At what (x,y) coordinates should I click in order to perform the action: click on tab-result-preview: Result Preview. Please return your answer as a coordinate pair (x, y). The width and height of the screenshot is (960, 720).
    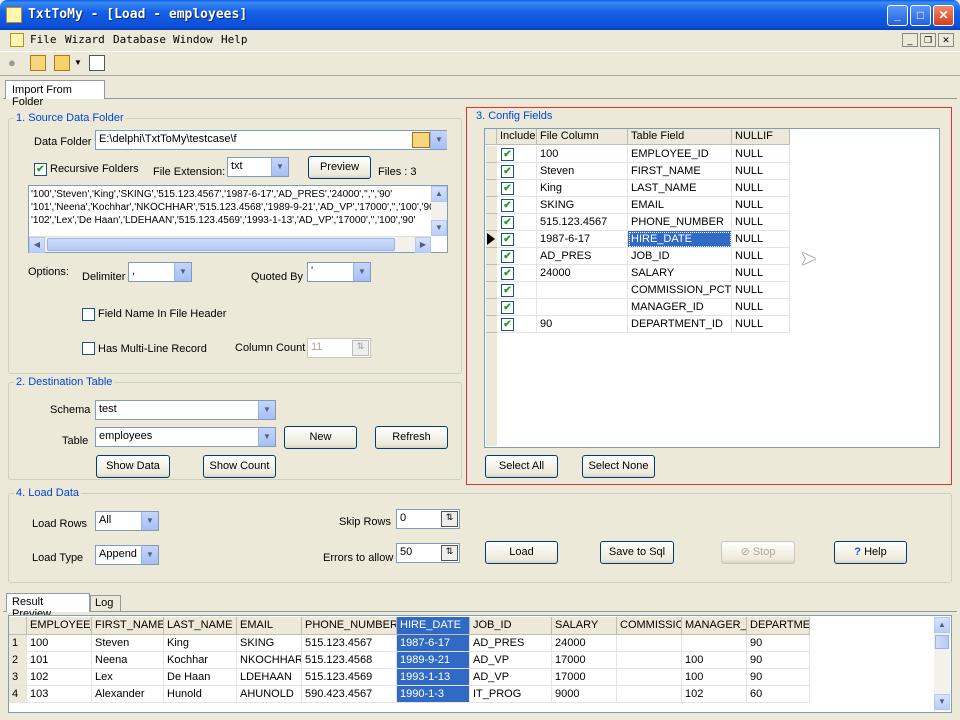
    Looking at the image, I should click on (48, 606).